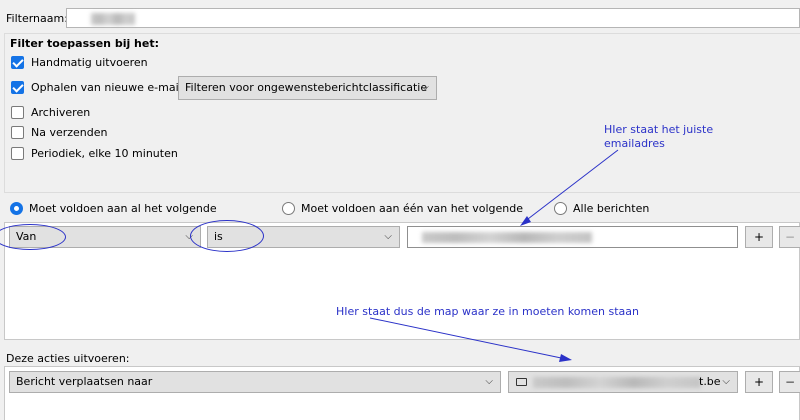 This screenshot has height=420, width=800. Describe the element at coordinates (468, 338) in the screenshot. I see `folder-arrow-line` at that location.